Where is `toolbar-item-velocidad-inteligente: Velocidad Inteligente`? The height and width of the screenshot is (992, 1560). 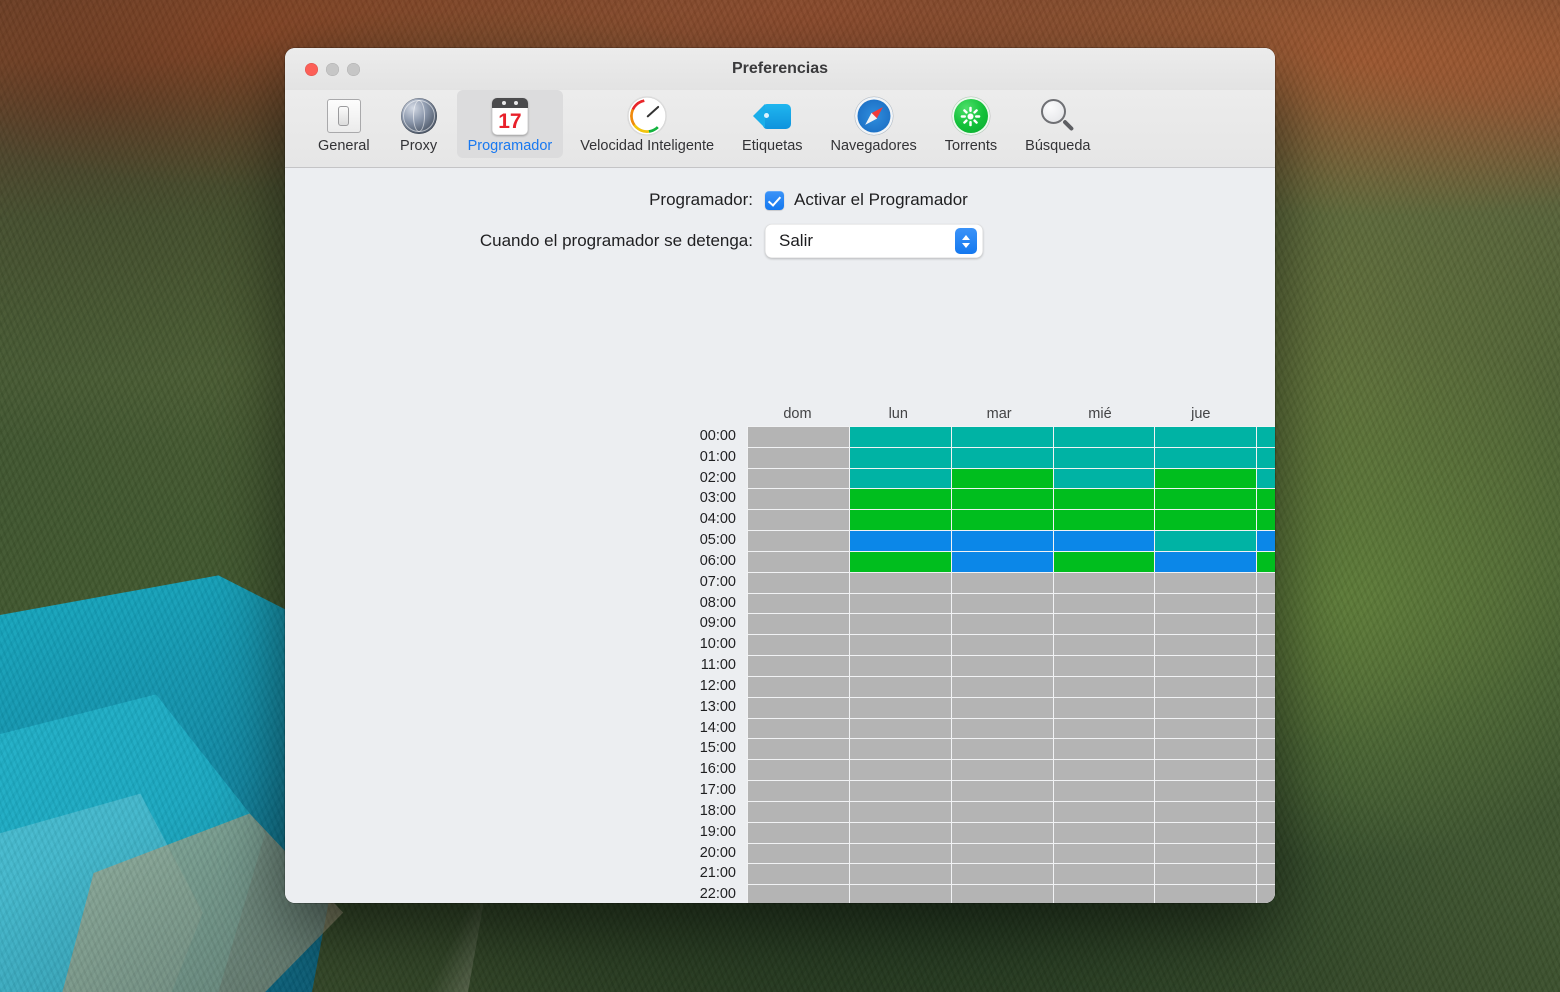 toolbar-item-velocidad-inteligente: Velocidad Inteligente is located at coordinates (647, 124).